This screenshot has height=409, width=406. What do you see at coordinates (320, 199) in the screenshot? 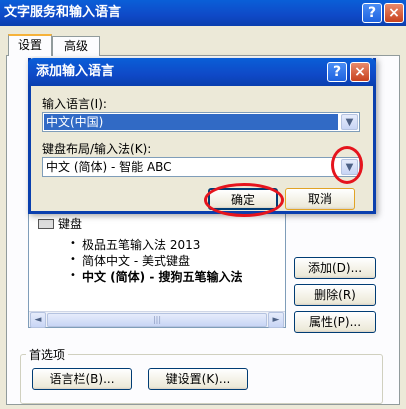
I see `cancel-button: 取消` at bounding box center [320, 199].